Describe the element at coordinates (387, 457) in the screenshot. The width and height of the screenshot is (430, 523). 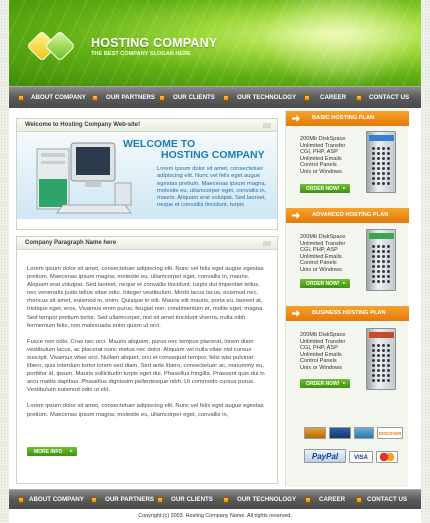
I see `mastercard-icon` at that location.